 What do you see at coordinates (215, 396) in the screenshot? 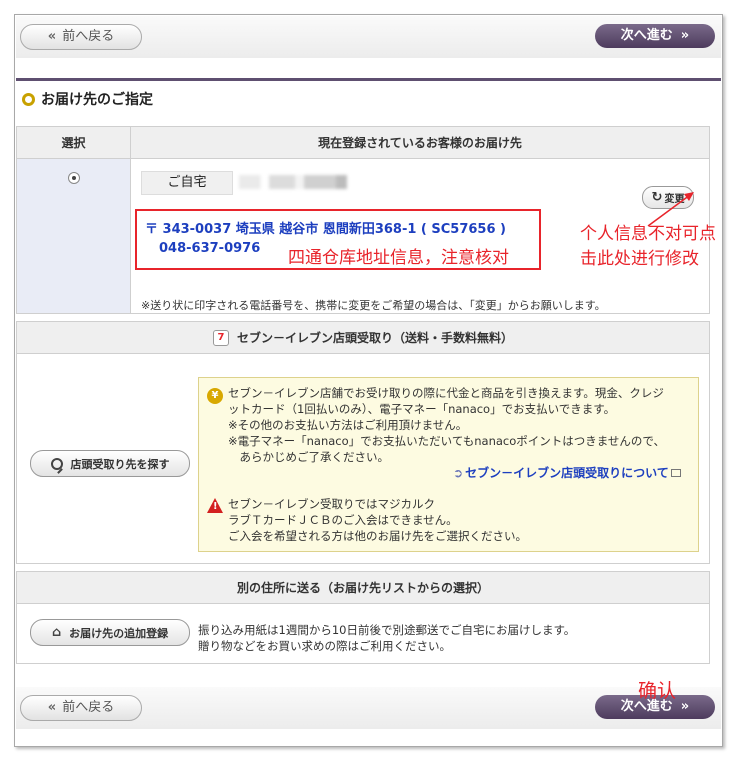
I see `yen-icon: ¥` at bounding box center [215, 396].